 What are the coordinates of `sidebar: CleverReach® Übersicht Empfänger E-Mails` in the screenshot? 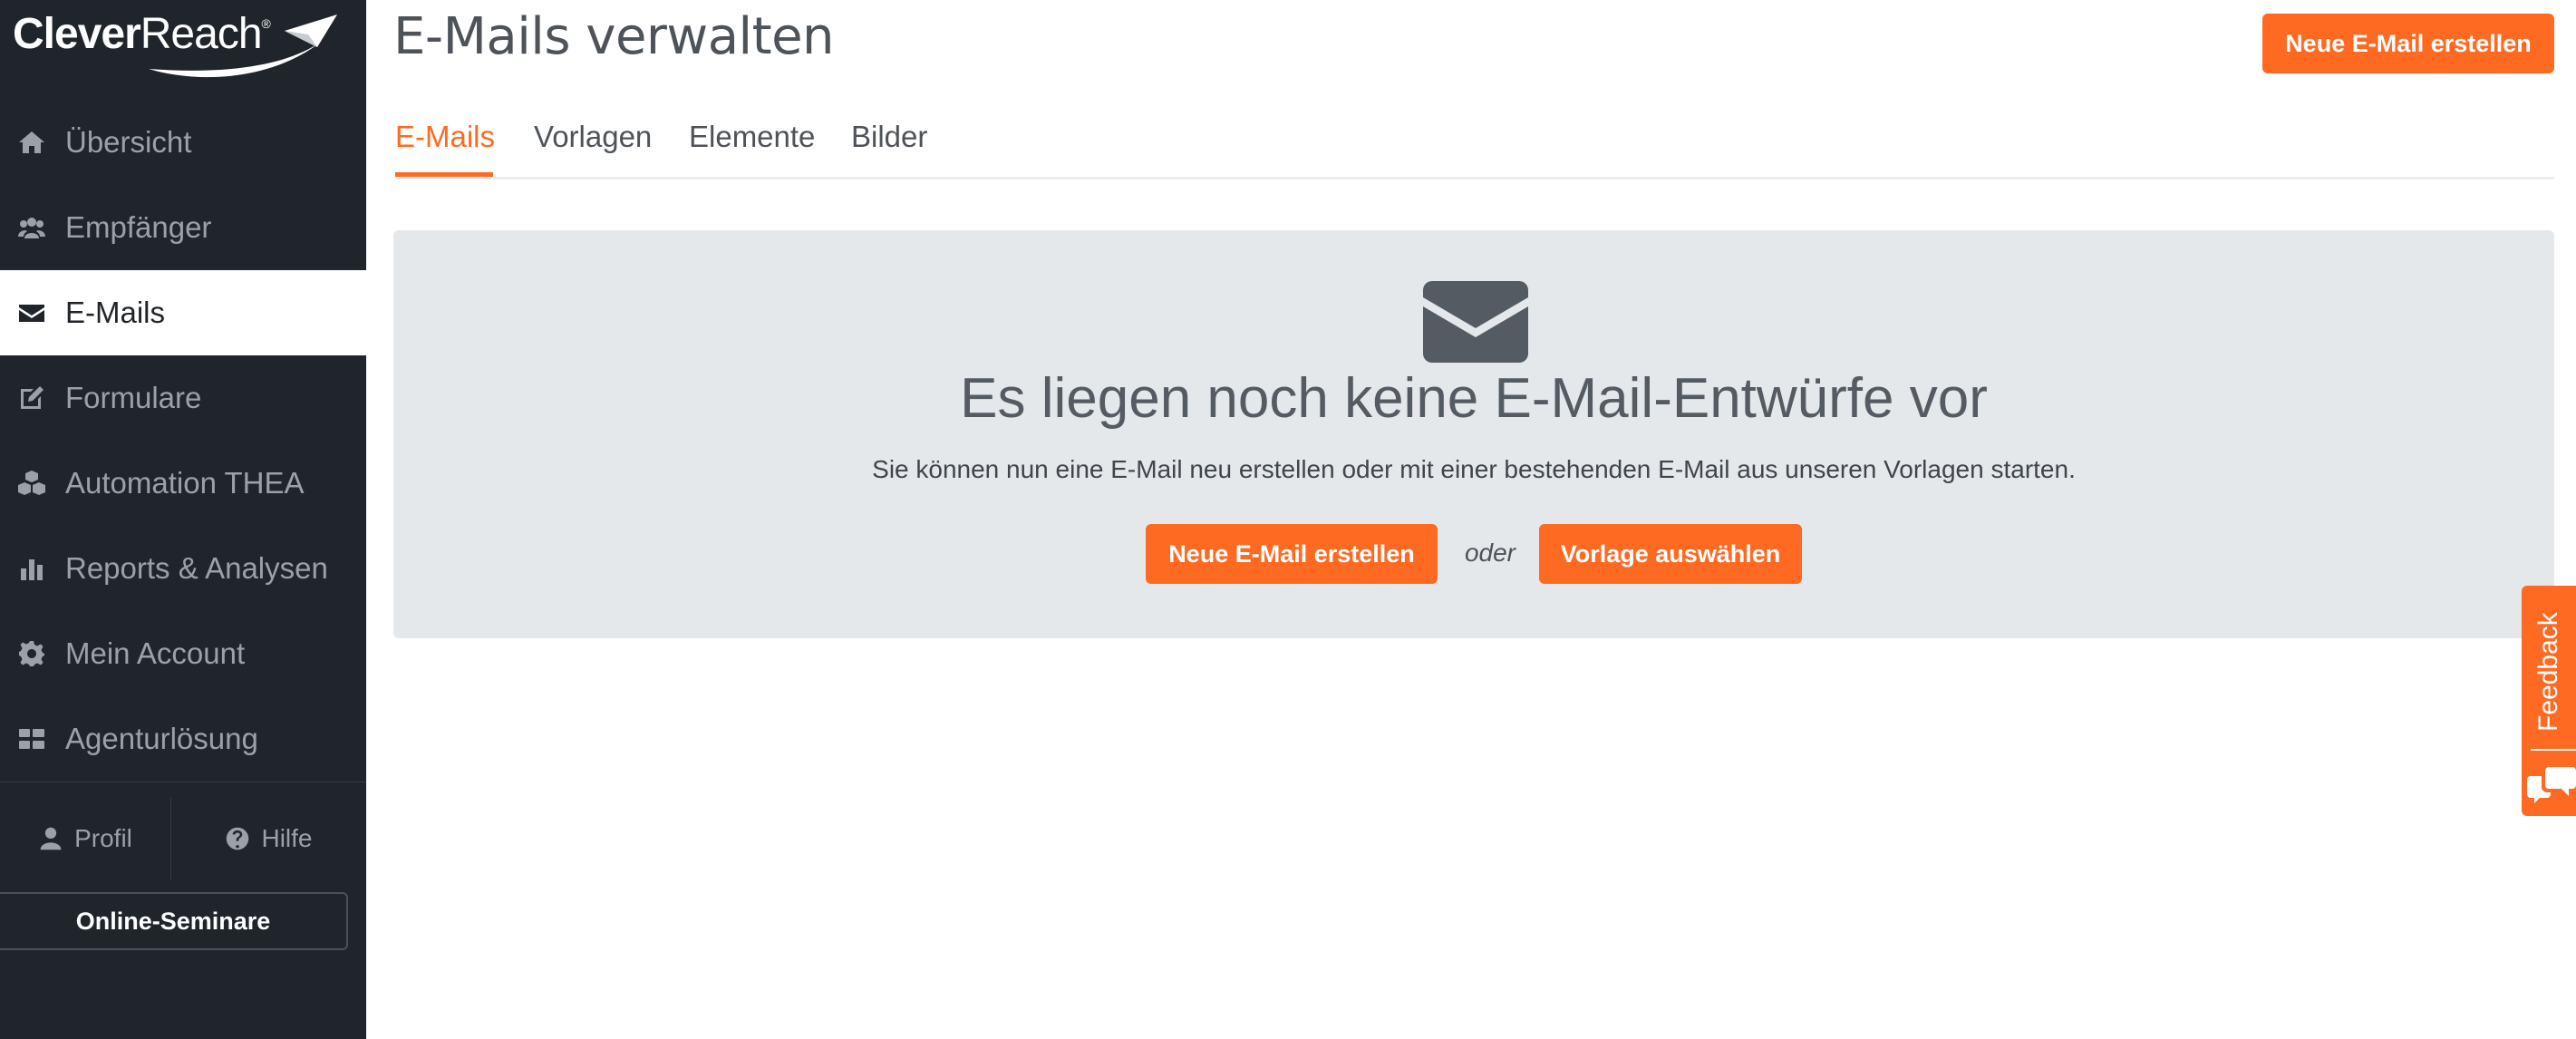 It's located at (183, 519).